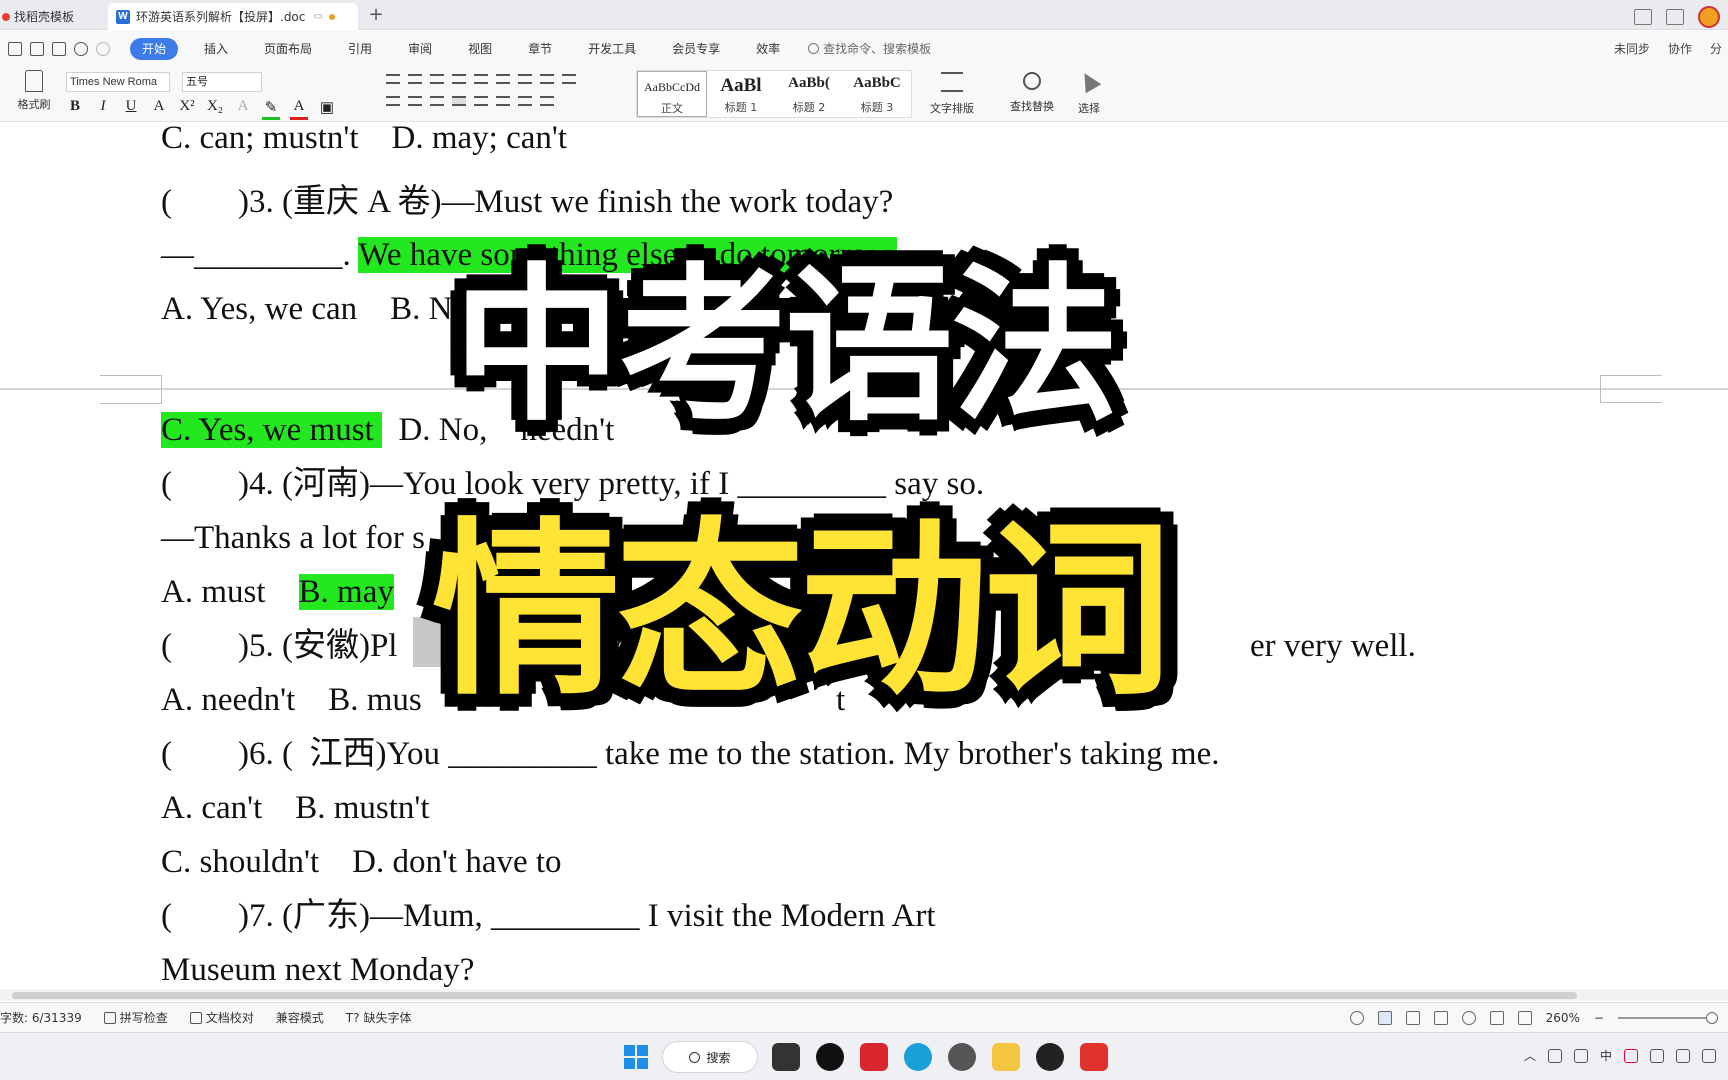 This screenshot has height=1080, width=1728. I want to click on borders-icon, so click(547, 101).